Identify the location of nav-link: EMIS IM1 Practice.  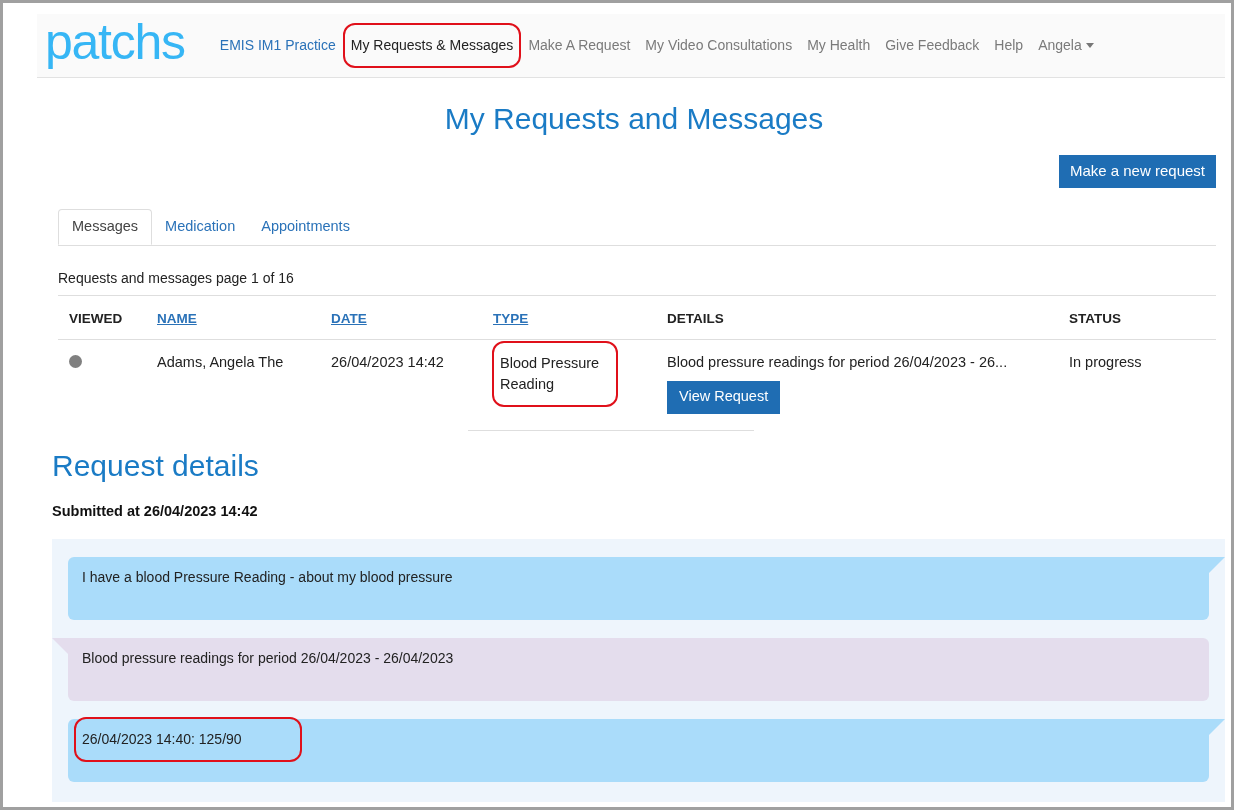
(277, 45).